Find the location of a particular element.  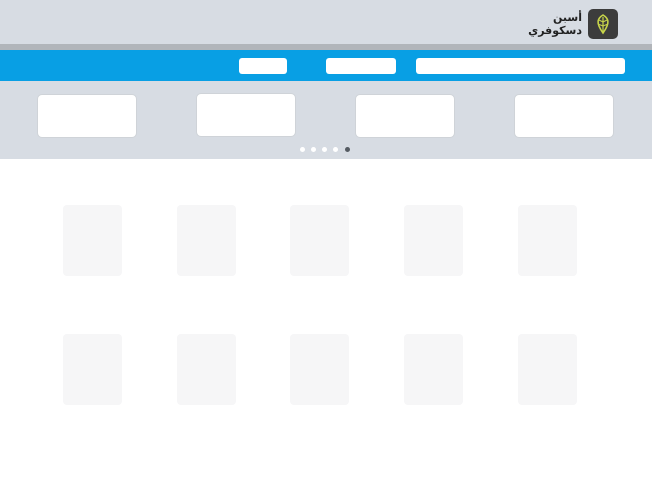

leaf-icon is located at coordinates (603, 24).